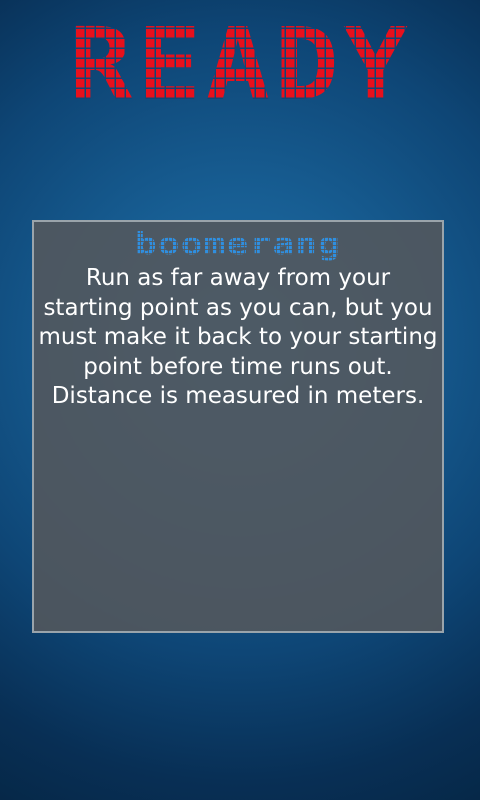 This screenshot has height=800, width=480. I want to click on ready-headline-text: READY, so click(240, 64).